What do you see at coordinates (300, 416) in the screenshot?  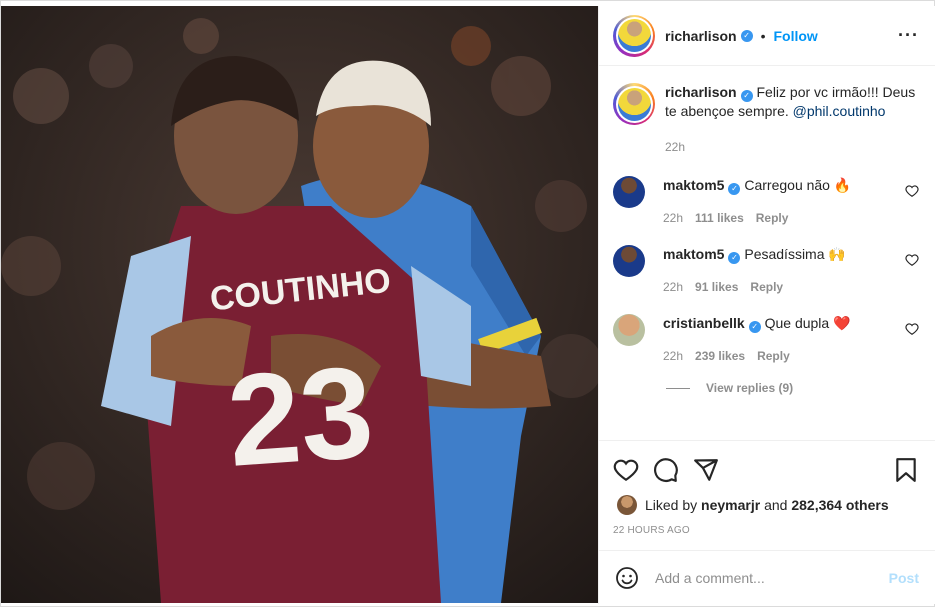 I see `jersey-number: 23` at bounding box center [300, 416].